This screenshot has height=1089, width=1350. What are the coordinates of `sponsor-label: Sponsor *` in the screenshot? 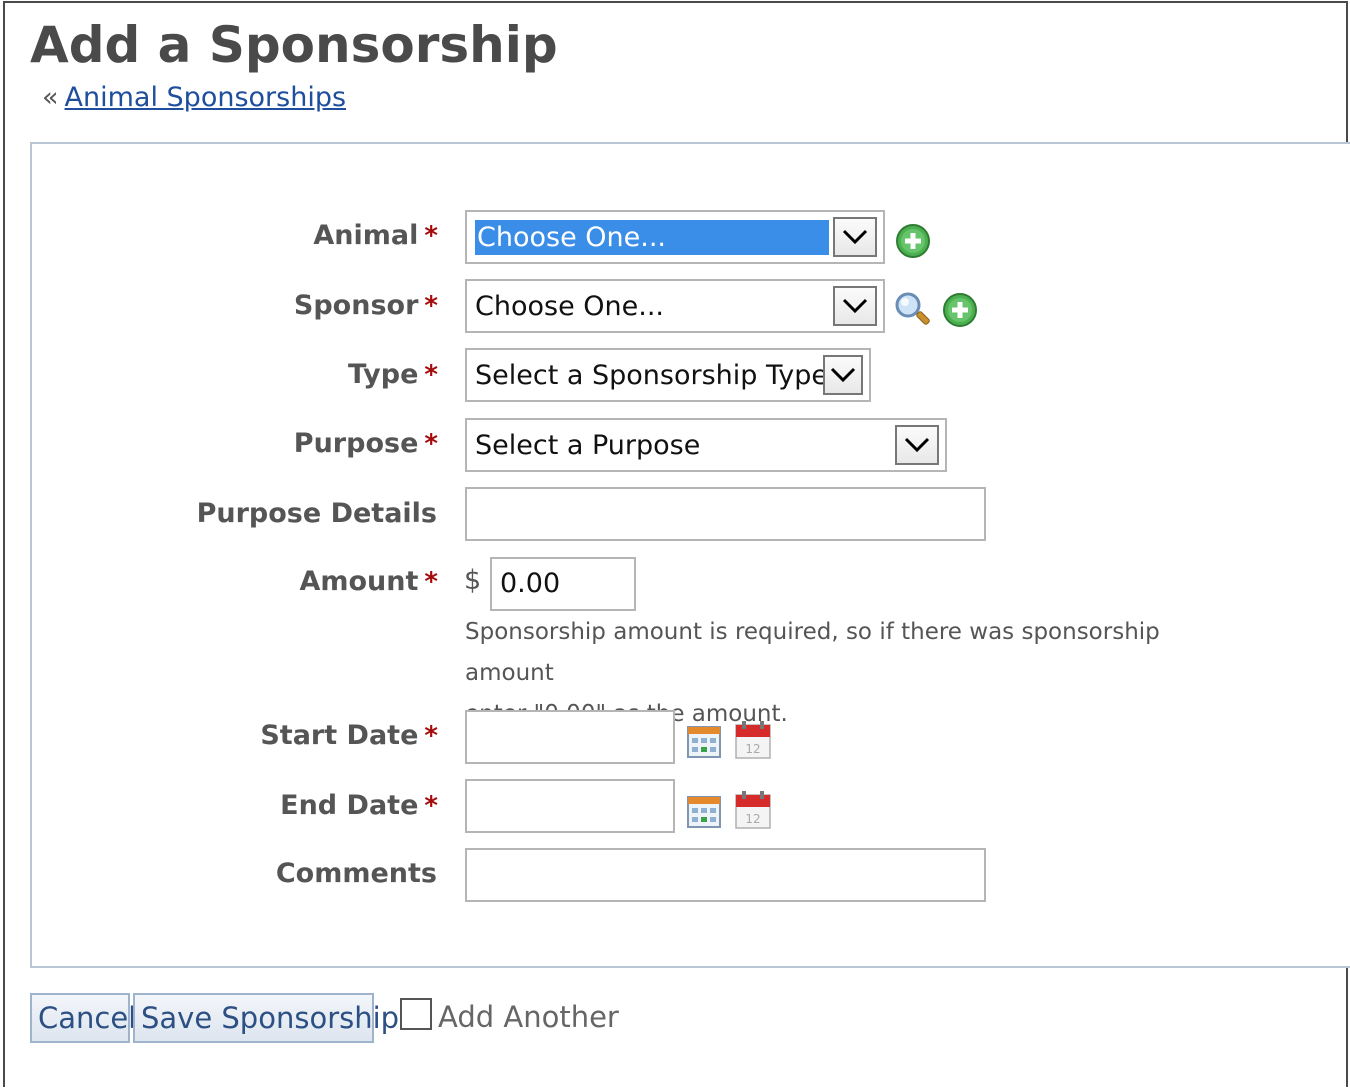 It's located at (366, 305).